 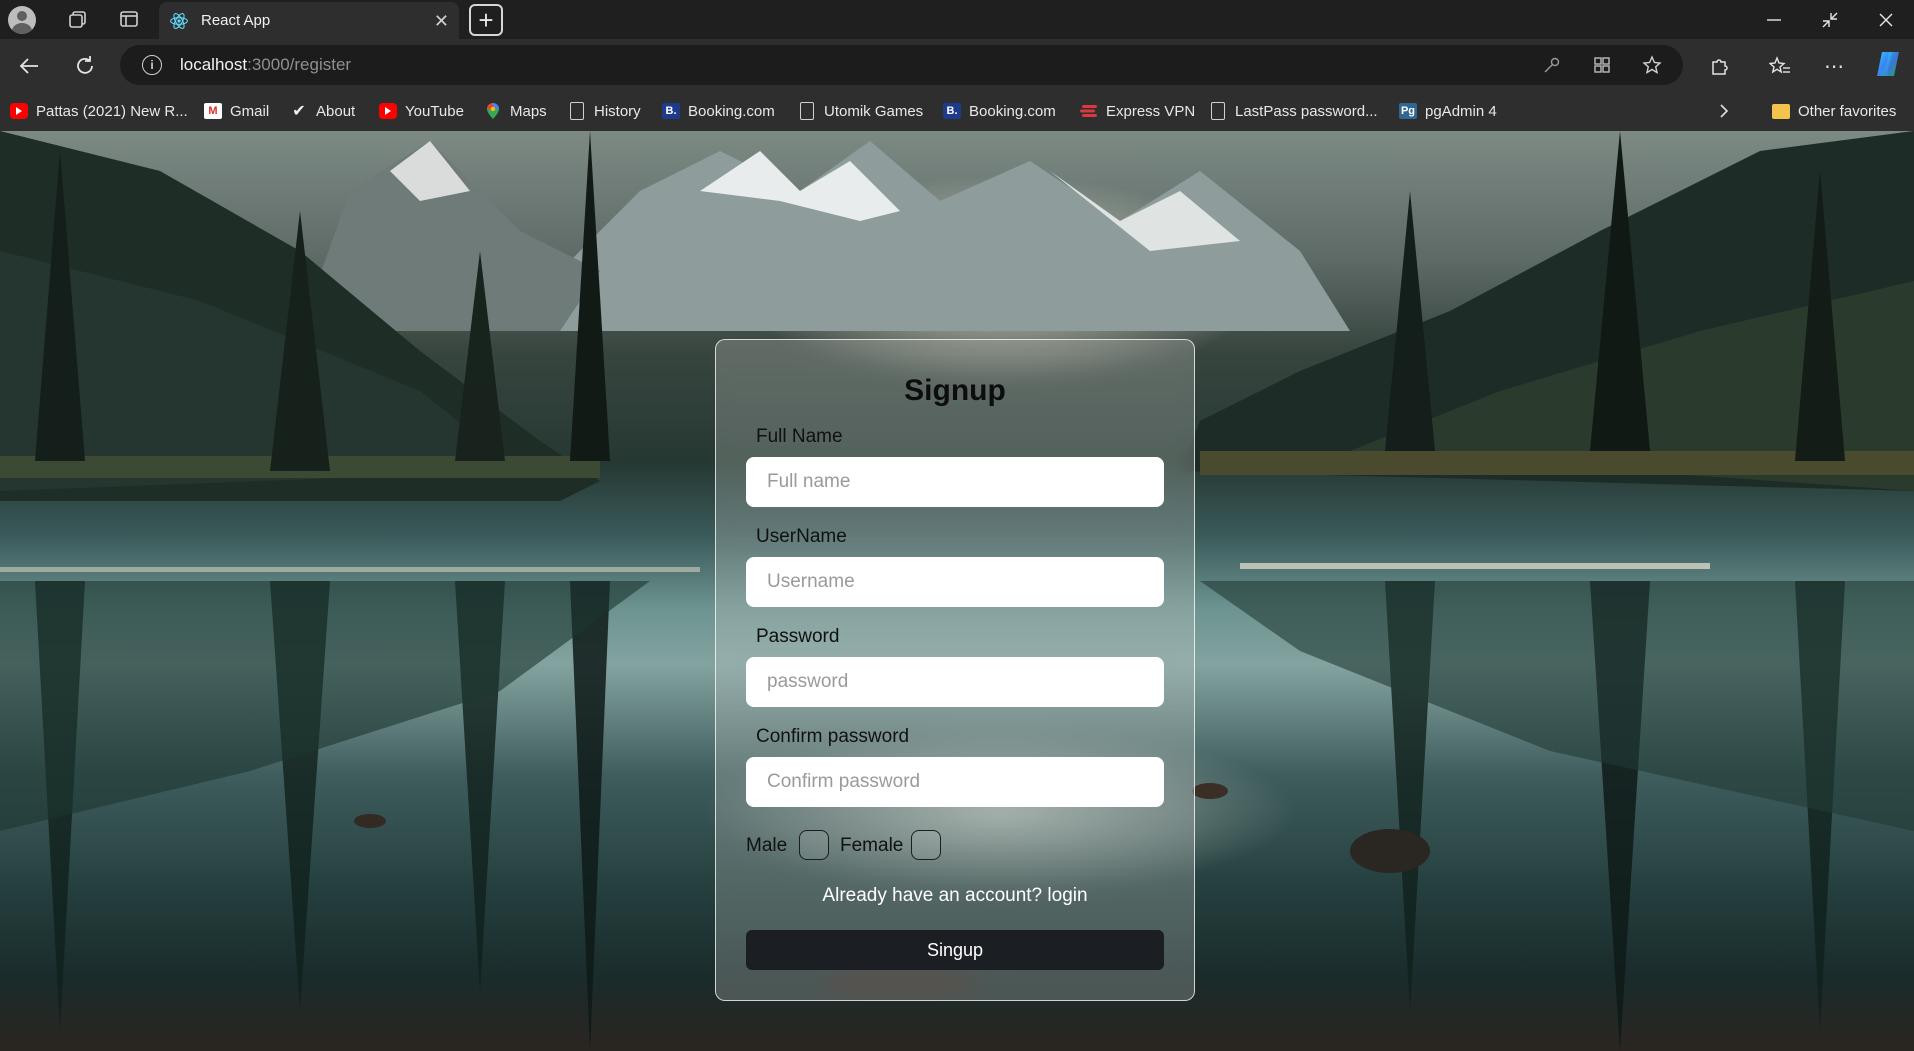 I want to click on tab-react-app: React App ✕, so click(x=309, y=20).